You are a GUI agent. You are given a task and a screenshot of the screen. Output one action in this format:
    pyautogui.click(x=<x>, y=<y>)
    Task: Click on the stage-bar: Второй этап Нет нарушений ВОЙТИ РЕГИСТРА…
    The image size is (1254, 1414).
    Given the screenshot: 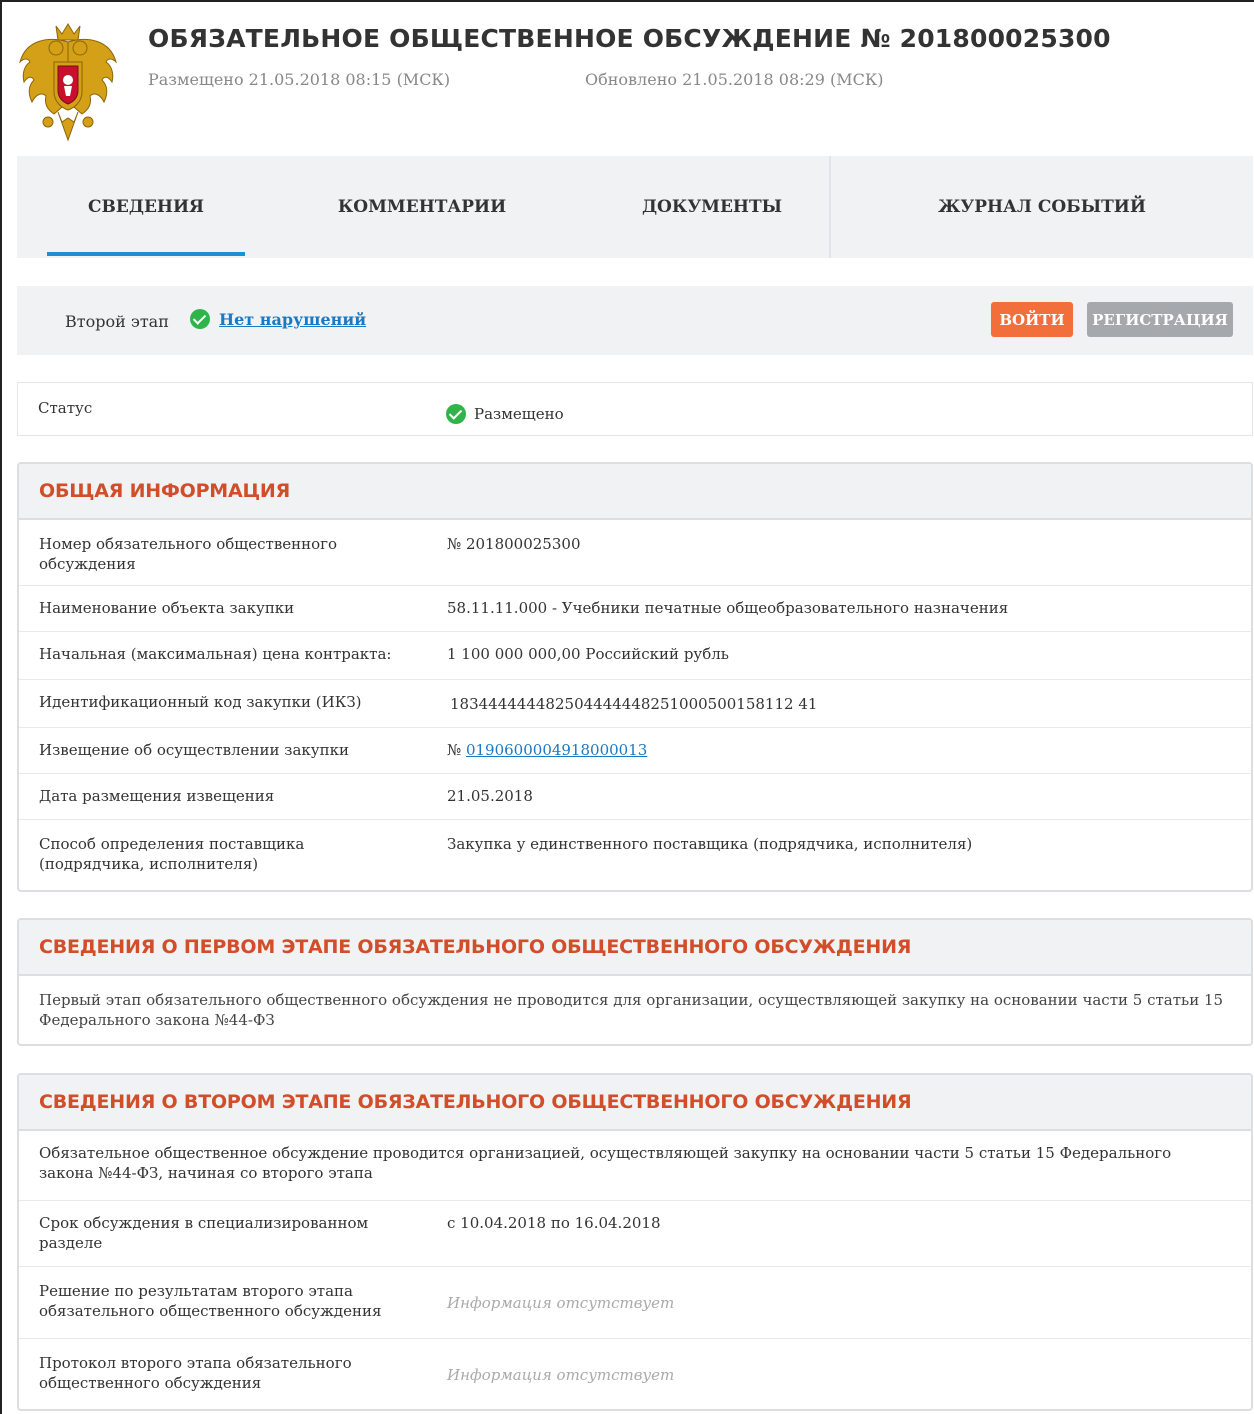 What is the action you would take?
    pyautogui.click(x=635, y=320)
    